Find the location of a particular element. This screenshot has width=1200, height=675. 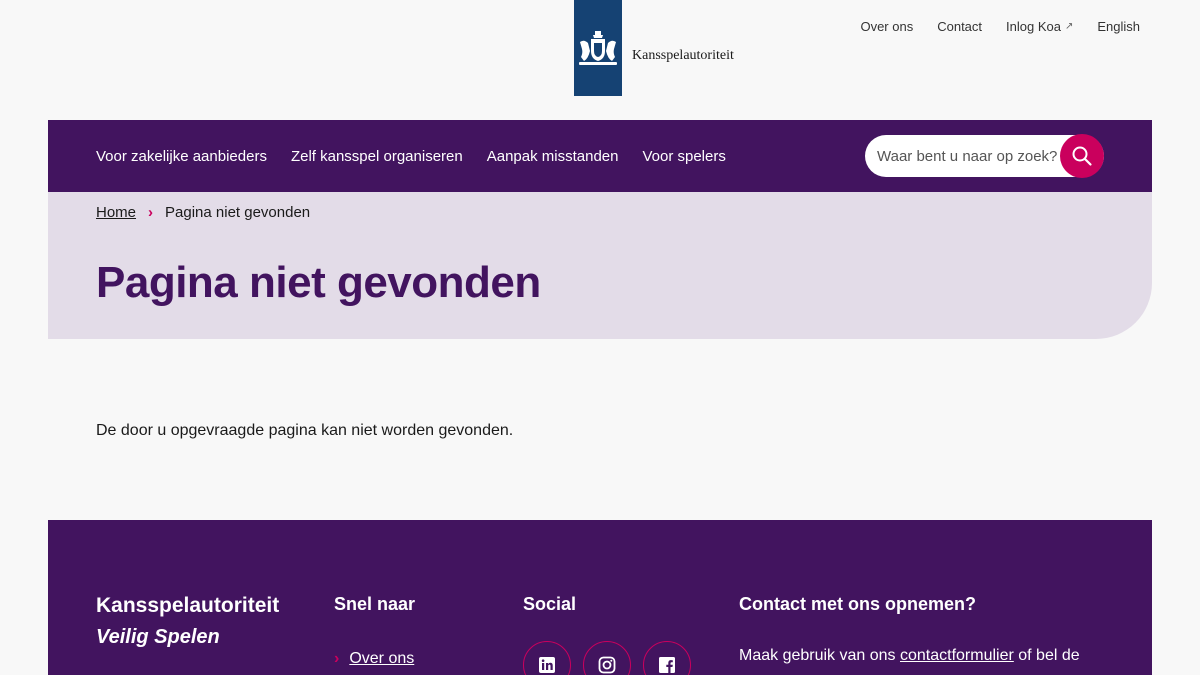

footer-tagline: Veilig Spelen is located at coordinates (158, 637).